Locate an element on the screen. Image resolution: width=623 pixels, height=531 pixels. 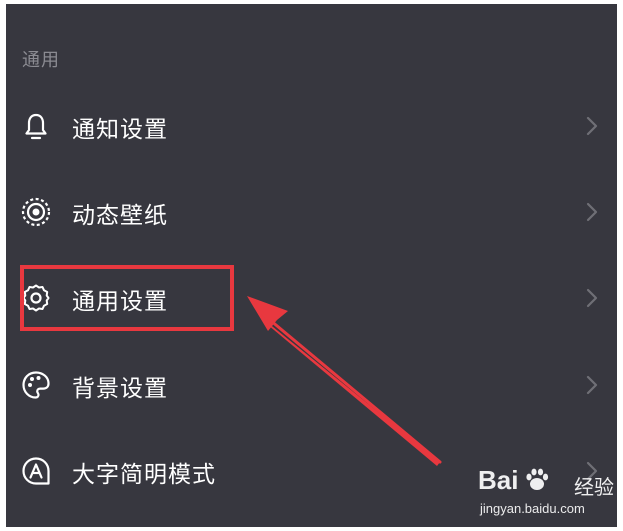
menu-item-live-wallpaper: 动态壁纸 is located at coordinates (311, 212).